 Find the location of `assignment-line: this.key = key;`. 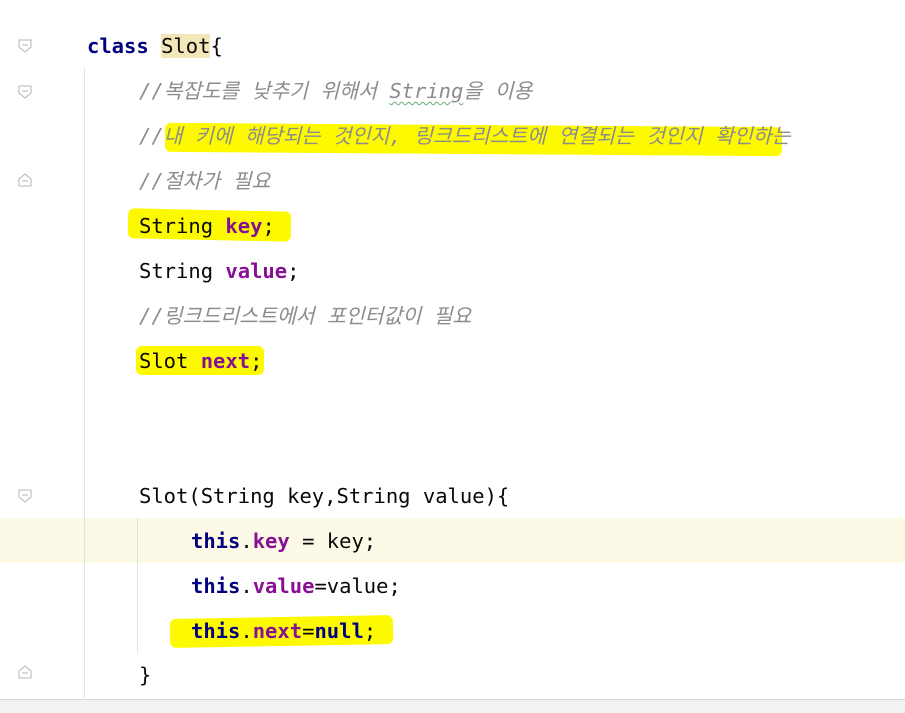

assignment-line: this.key = key; is located at coordinates (283, 541).